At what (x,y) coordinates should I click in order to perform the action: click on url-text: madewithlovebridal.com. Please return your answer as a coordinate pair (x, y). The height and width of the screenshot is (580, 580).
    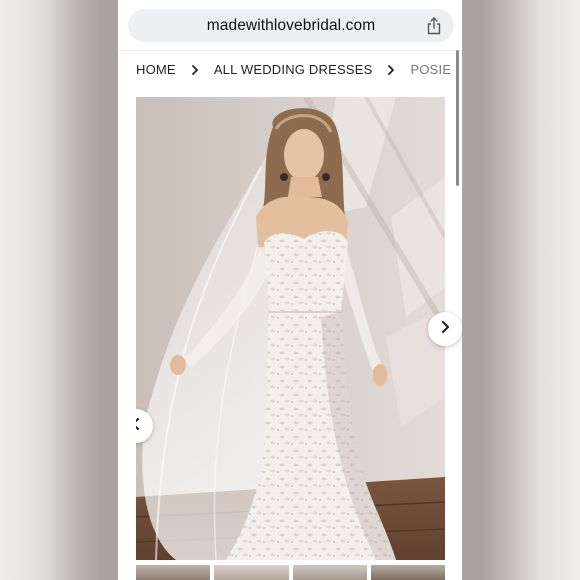
    Looking at the image, I should click on (291, 26).